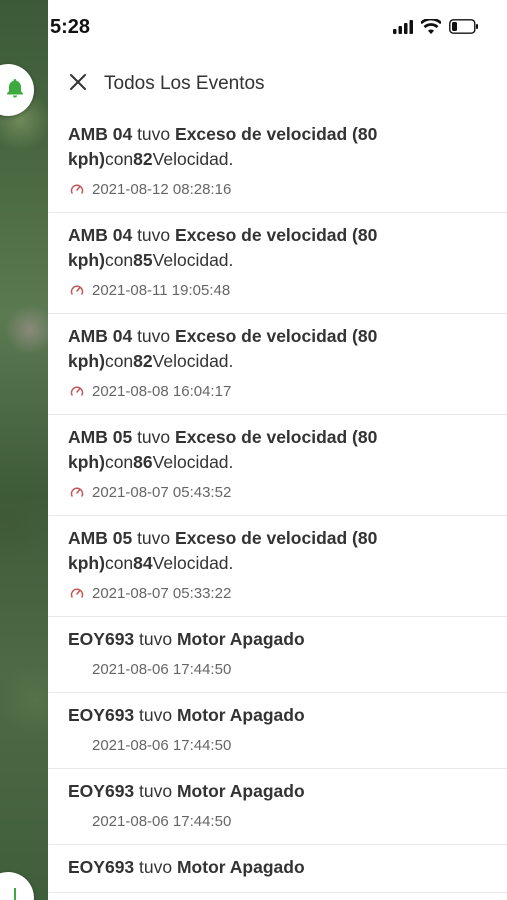 The height and width of the screenshot is (900, 507). I want to click on status-icons, so click(436, 27).